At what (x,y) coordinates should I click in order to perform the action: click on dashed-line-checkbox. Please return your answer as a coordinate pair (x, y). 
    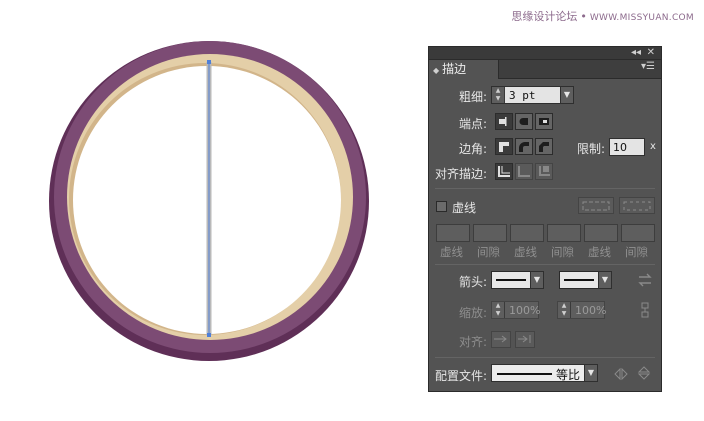
    Looking at the image, I should click on (441, 206).